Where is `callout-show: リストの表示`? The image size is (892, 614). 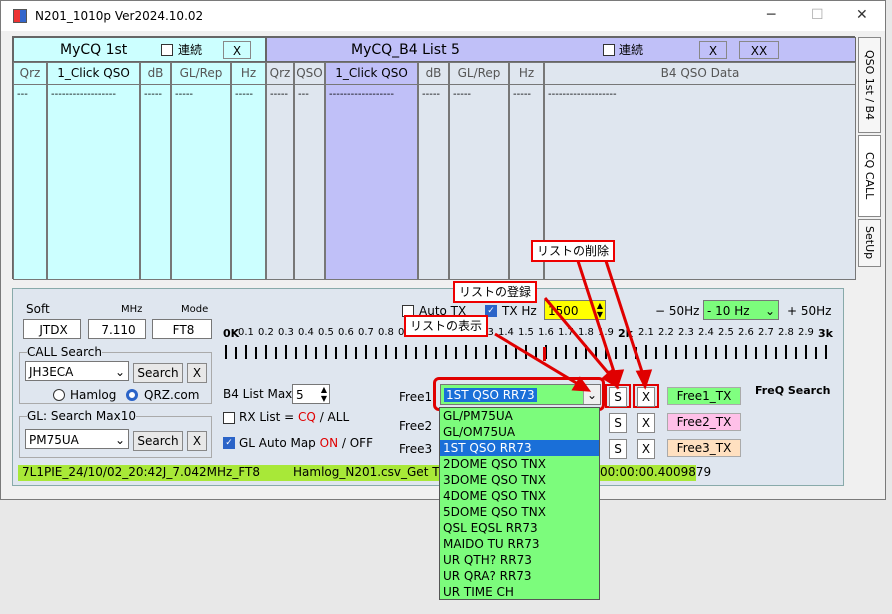
callout-show: リストの表示 is located at coordinates (446, 326).